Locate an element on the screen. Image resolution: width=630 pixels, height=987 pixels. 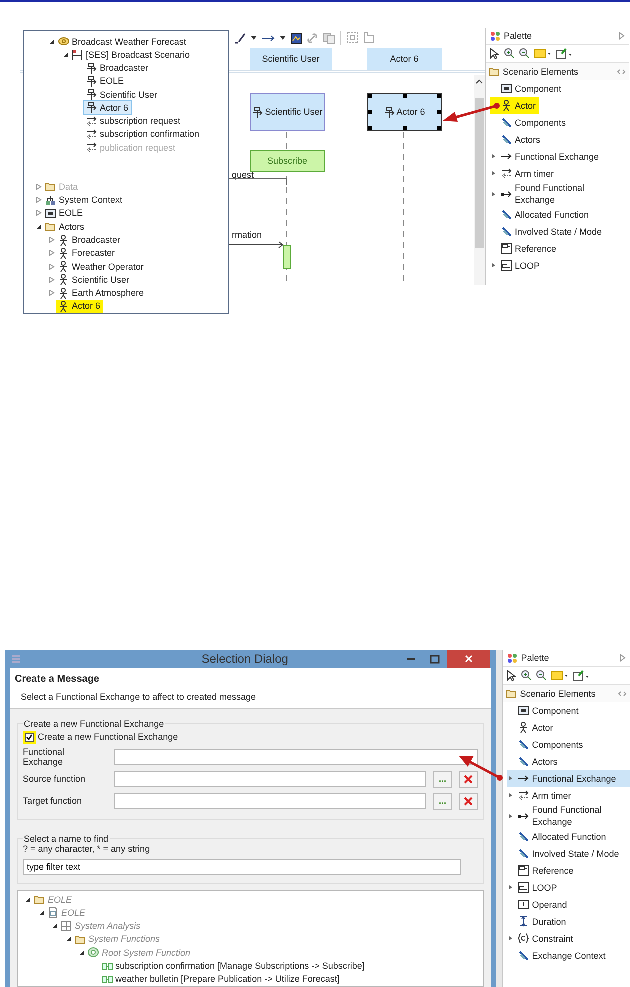
tree-item: System Context is located at coordinates (84, 200).